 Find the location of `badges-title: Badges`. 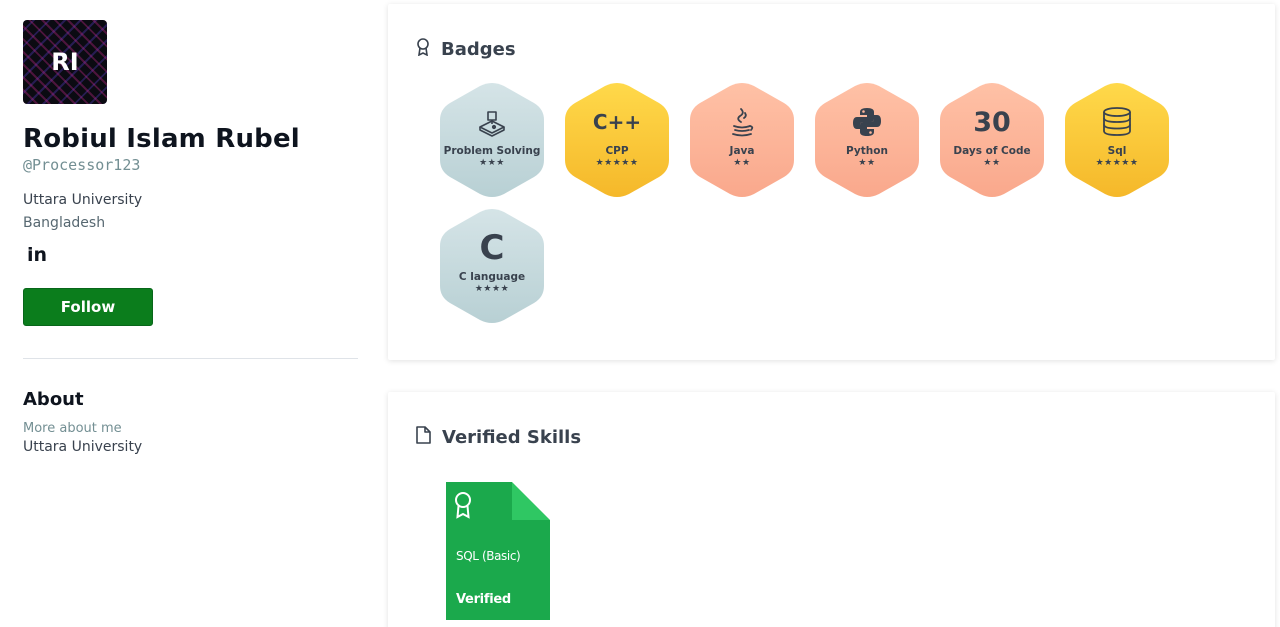

badges-title: Badges is located at coordinates (478, 49).